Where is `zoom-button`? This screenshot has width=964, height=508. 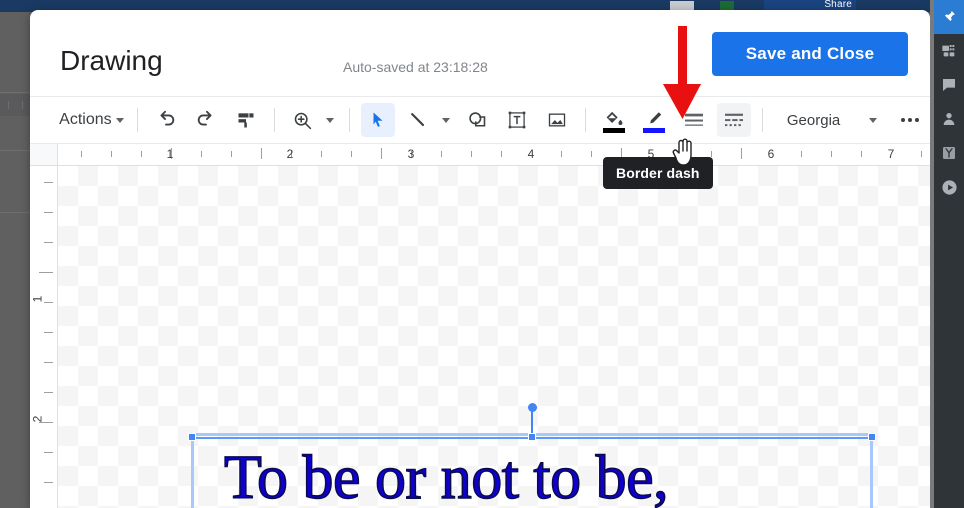 zoom-button is located at coordinates (302, 120).